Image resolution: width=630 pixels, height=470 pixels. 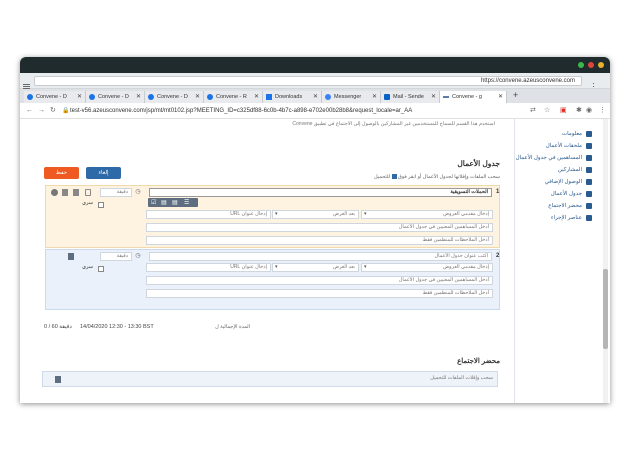 What do you see at coordinates (515, 95) in the screenshot?
I see `new-tab-button: +` at bounding box center [515, 95].